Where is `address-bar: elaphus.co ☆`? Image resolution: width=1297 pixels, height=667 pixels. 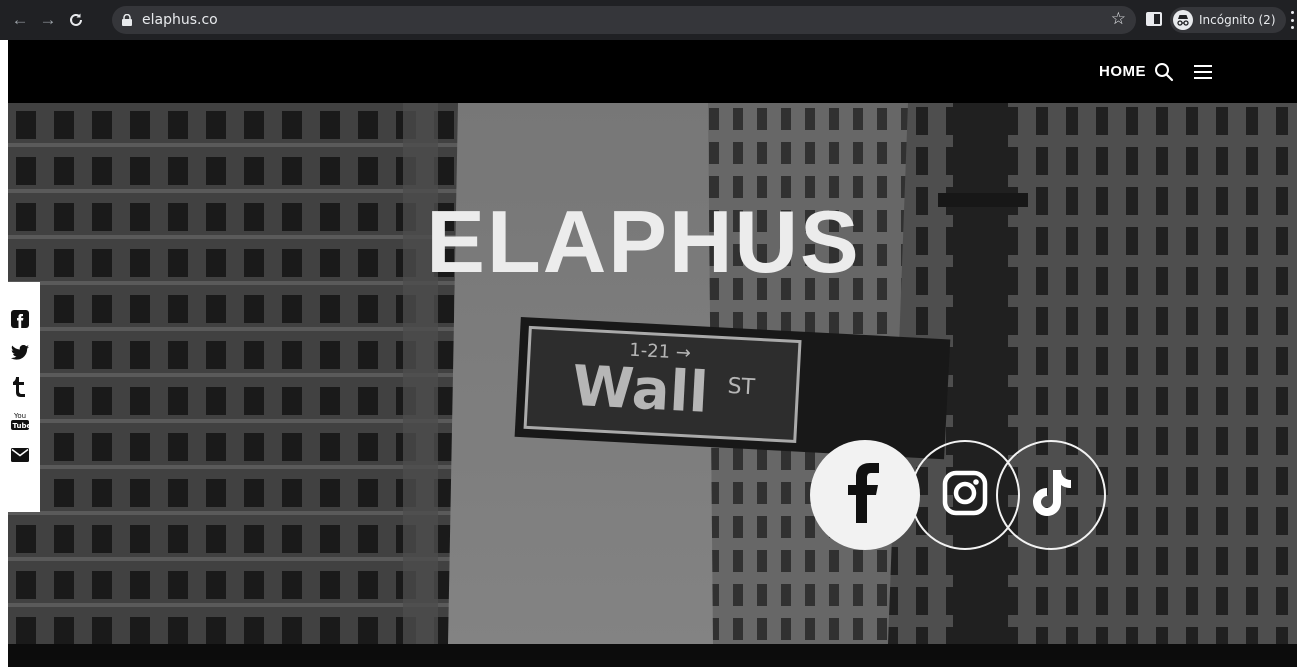
address-bar: elaphus.co ☆ is located at coordinates (624, 20).